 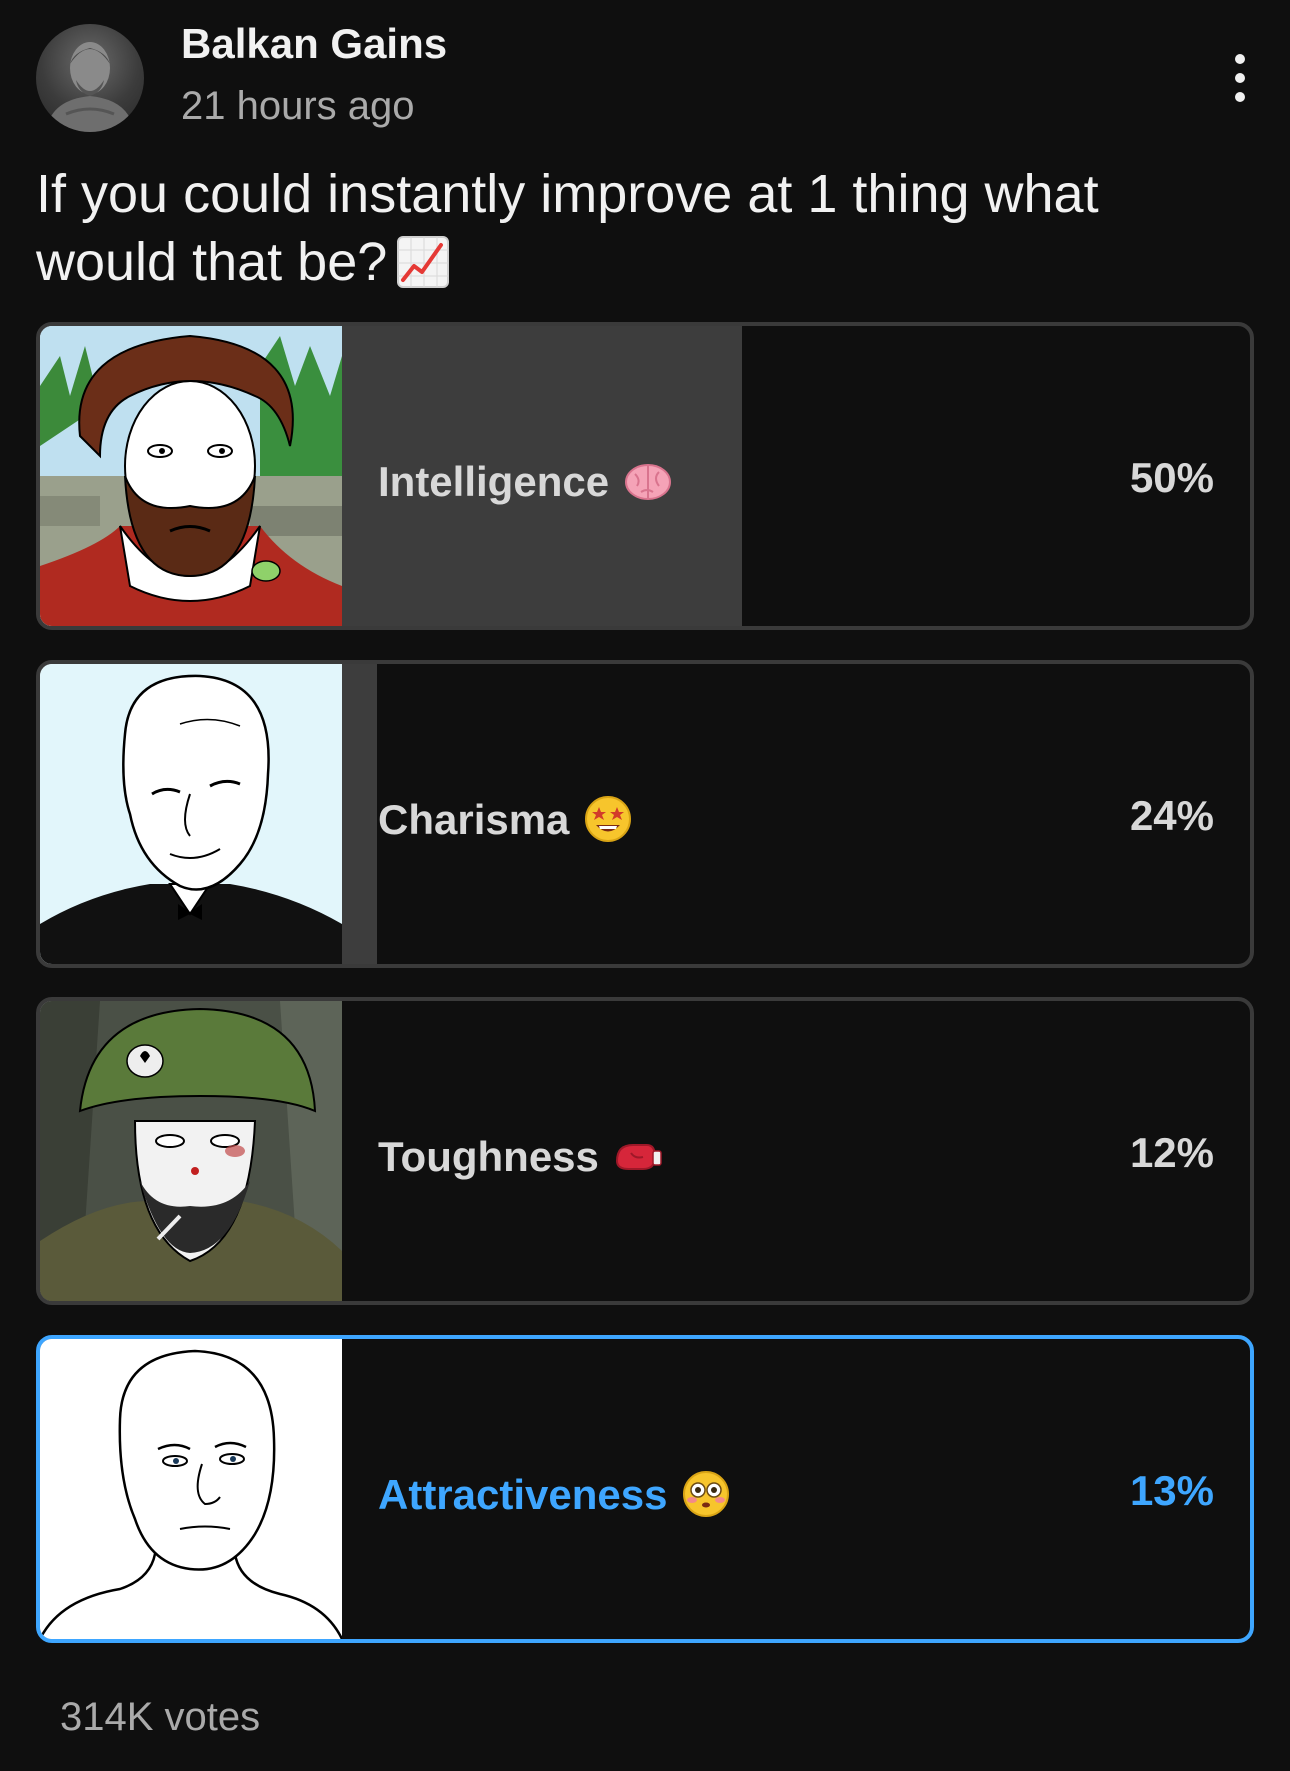 What do you see at coordinates (314, 44) in the screenshot?
I see `channel-name: Balkan Gains` at bounding box center [314, 44].